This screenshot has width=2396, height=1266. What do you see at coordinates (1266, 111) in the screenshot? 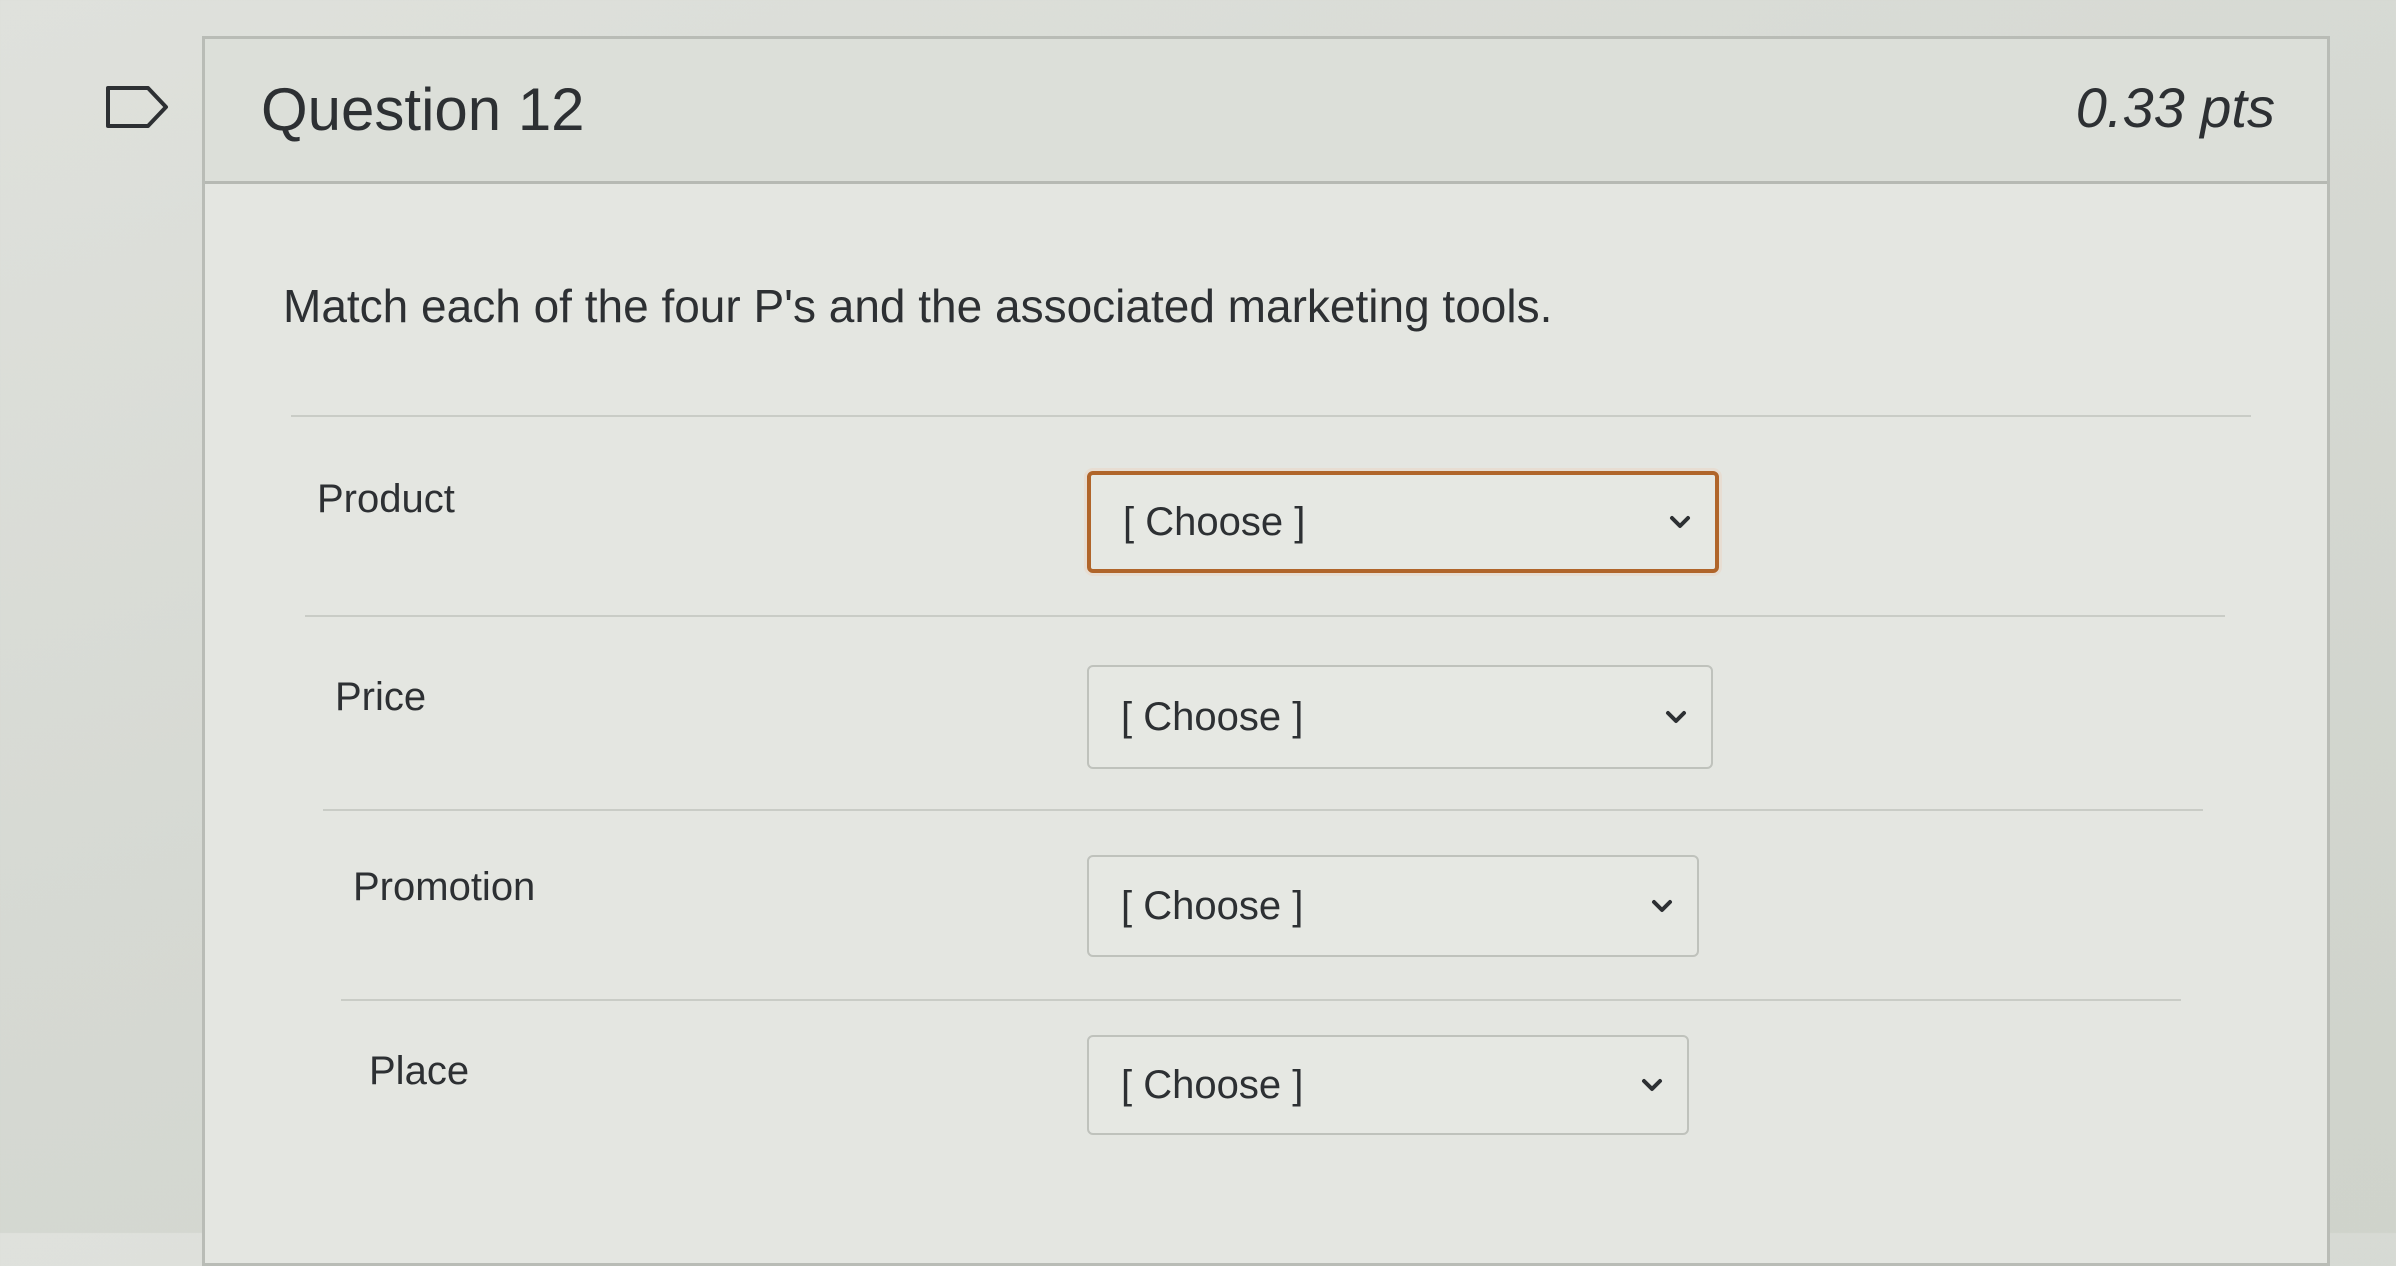
I see `question-header: Question 12 0.33 pts` at bounding box center [1266, 111].